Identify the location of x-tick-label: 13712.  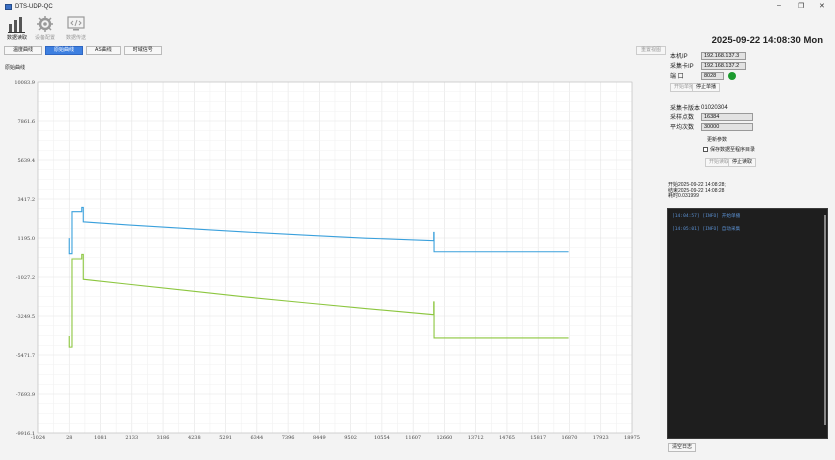
(476, 438).